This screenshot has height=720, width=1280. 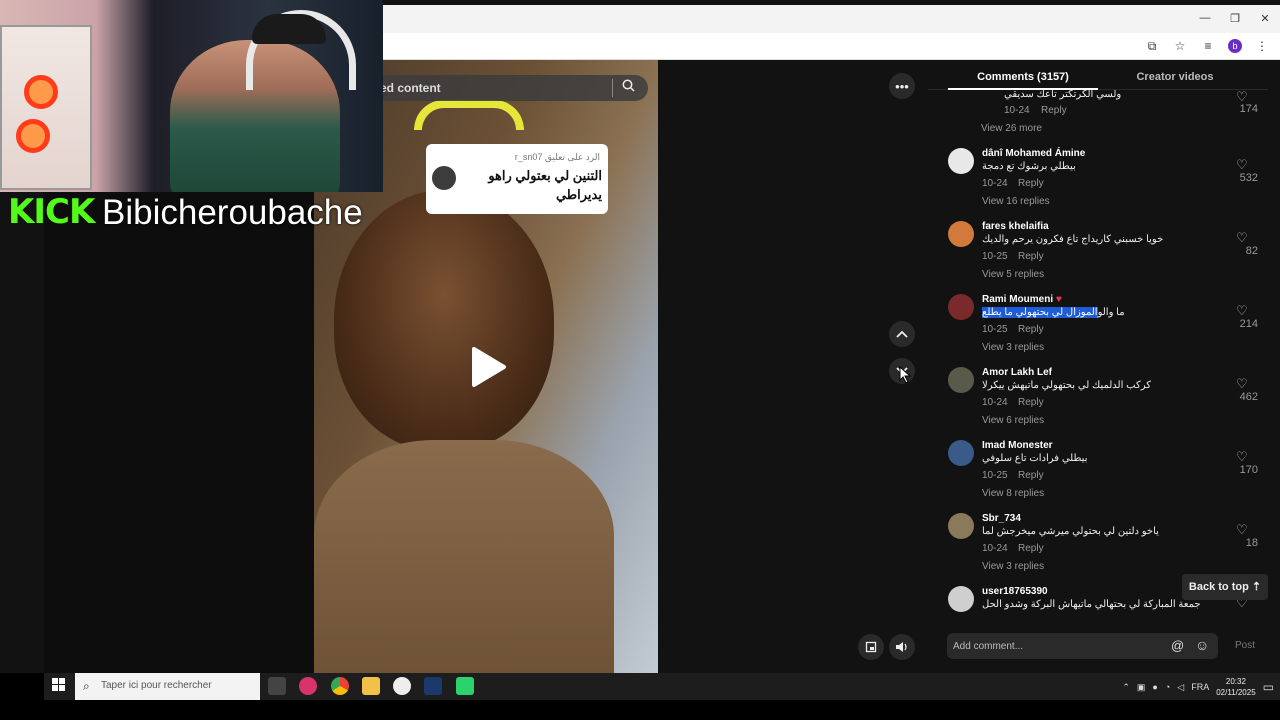 I want to click on view-more-replies: View 8 replies, so click(x=1013, y=493).